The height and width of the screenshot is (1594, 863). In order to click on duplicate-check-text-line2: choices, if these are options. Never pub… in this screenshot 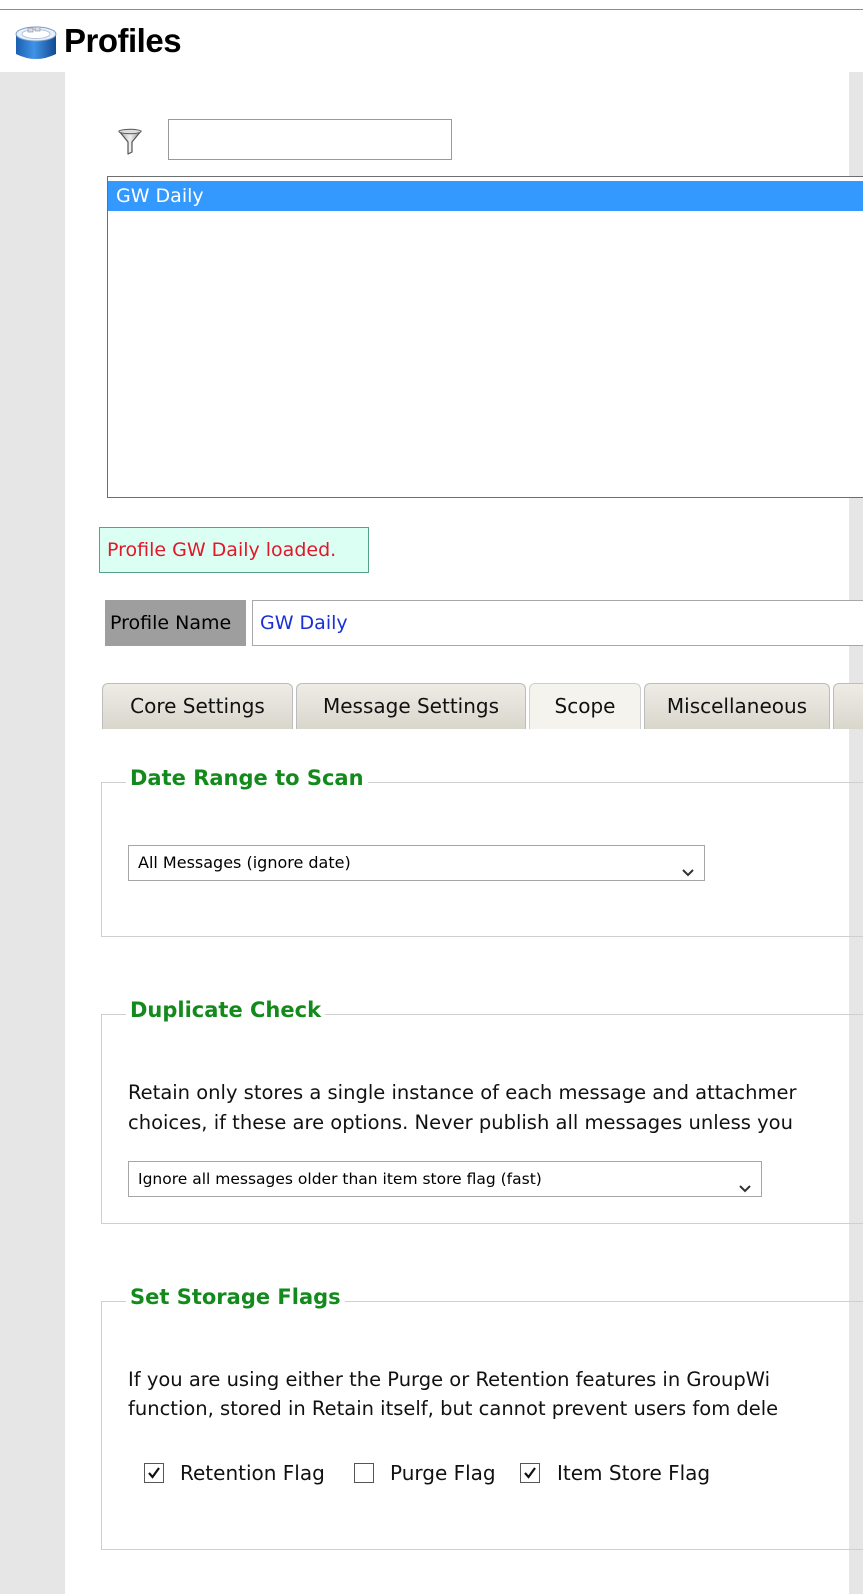, I will do `click(460, 1122)`.